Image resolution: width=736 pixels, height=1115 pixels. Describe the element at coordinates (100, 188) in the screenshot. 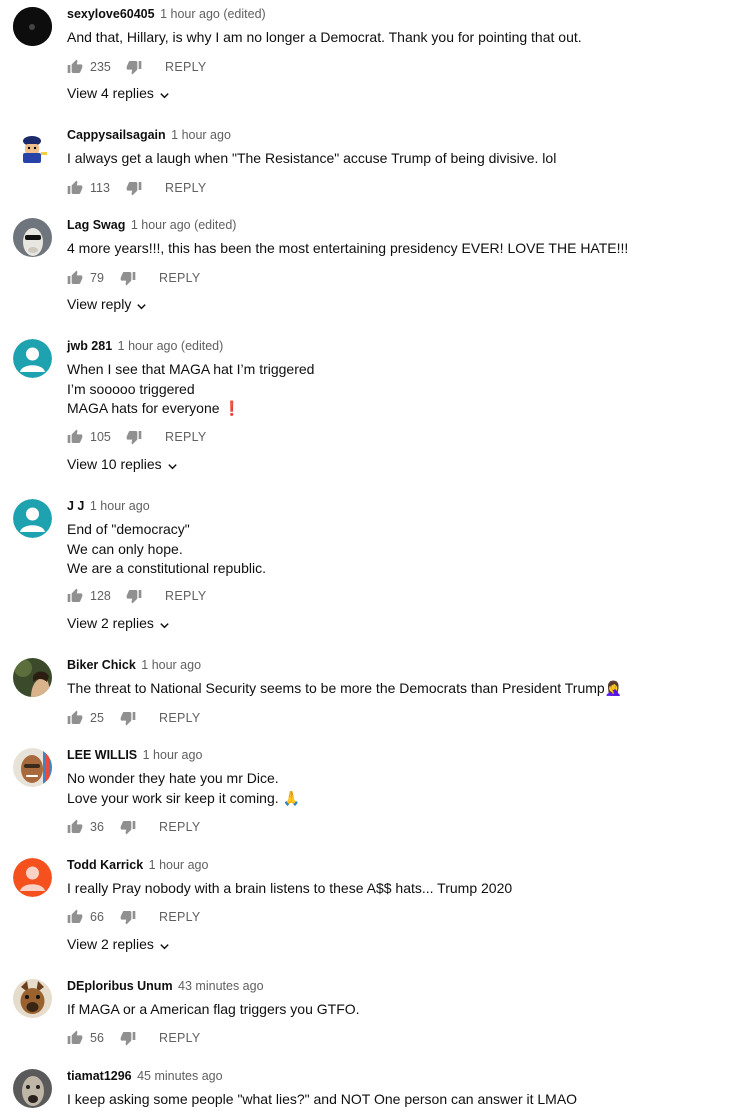

I see `like-count: 113` at that location.